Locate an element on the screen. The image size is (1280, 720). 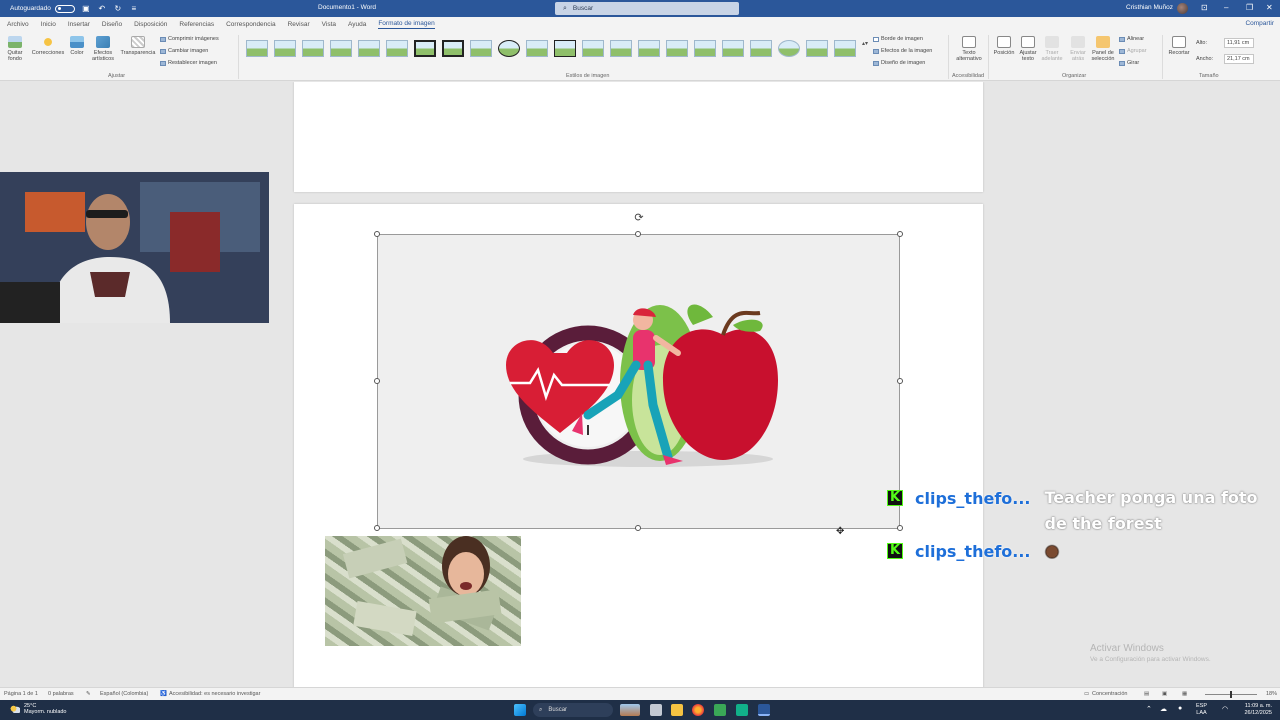
change-image-button: Cambiar imagen is located at coordinates (184, 51).